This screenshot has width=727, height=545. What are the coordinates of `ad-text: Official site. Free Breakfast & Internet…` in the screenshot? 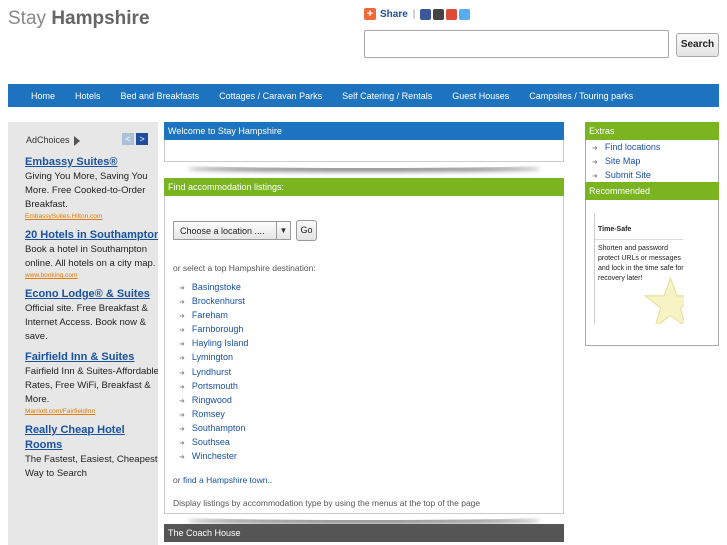 It's located at (86, 322).